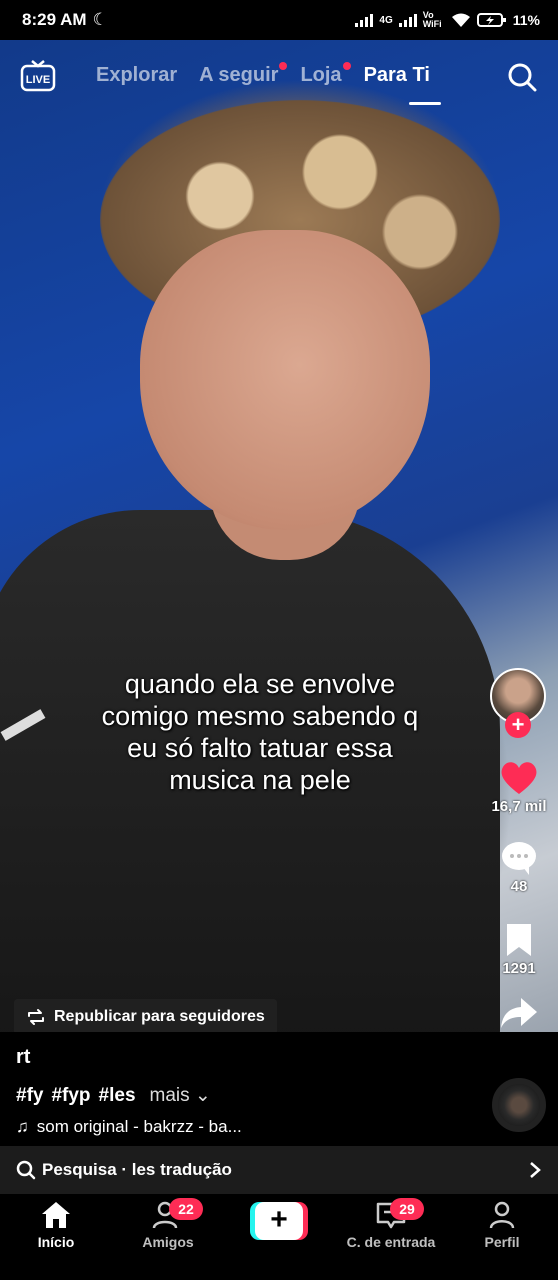  I want to click on share-arrow-icon, so click(519, 1013).